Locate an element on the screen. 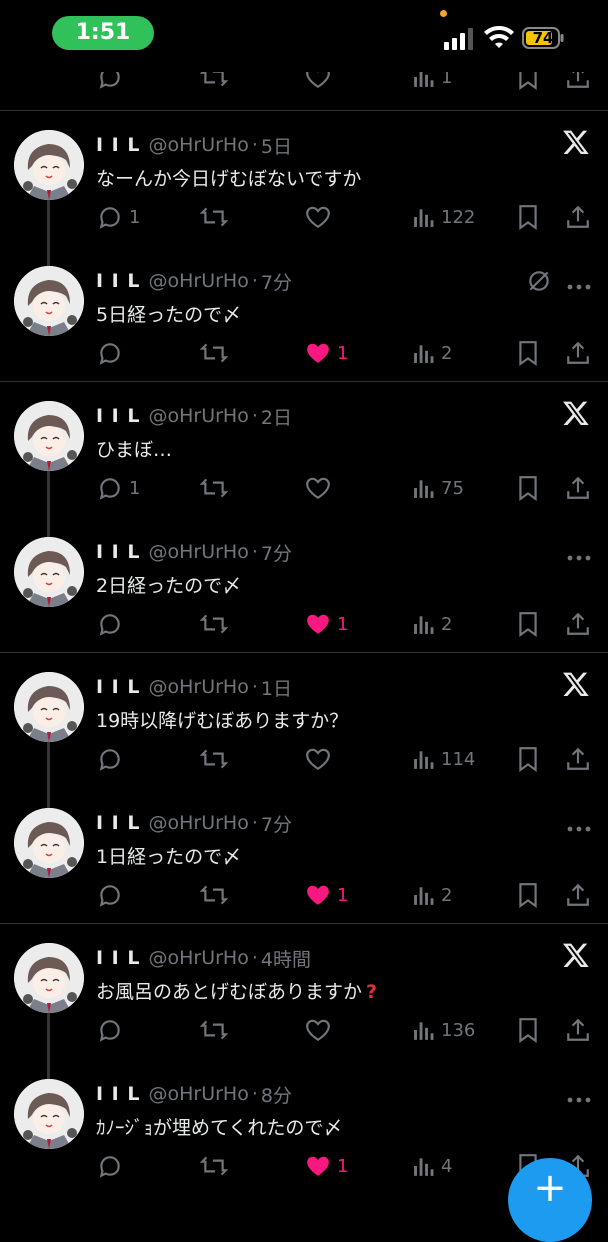 The height and width of the screenshot is (1242, 608). views-button: 114 is located at coordinates (444, 759).